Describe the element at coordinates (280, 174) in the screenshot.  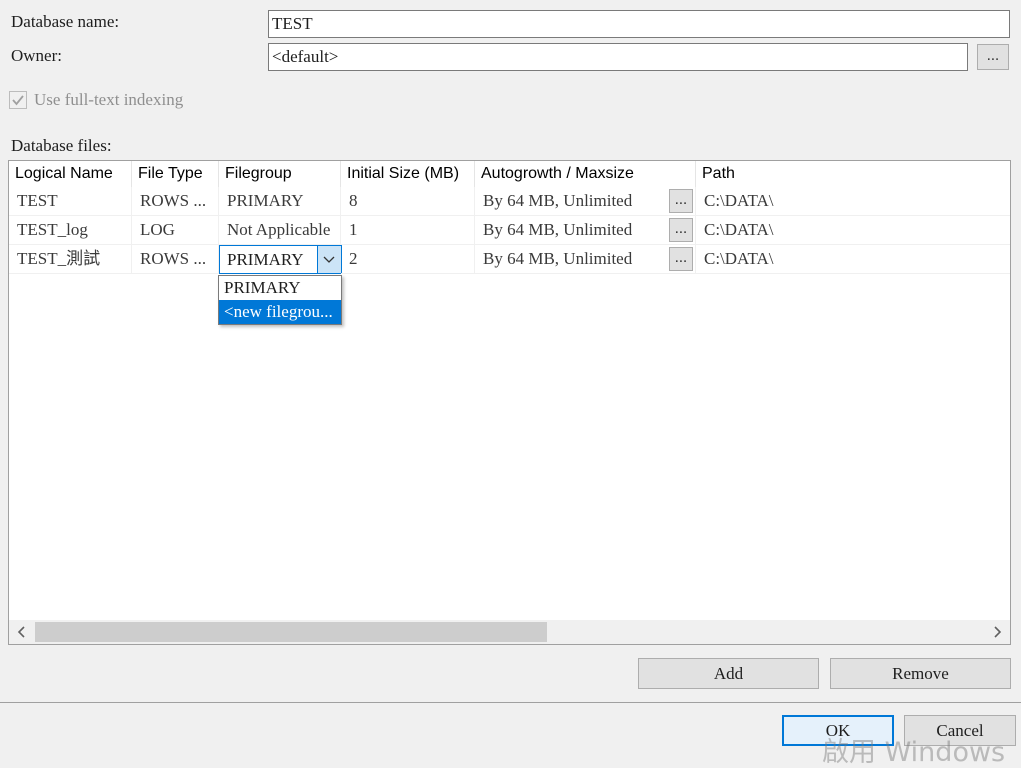
I see `column-header-filegroup: Filegroup` at that location.